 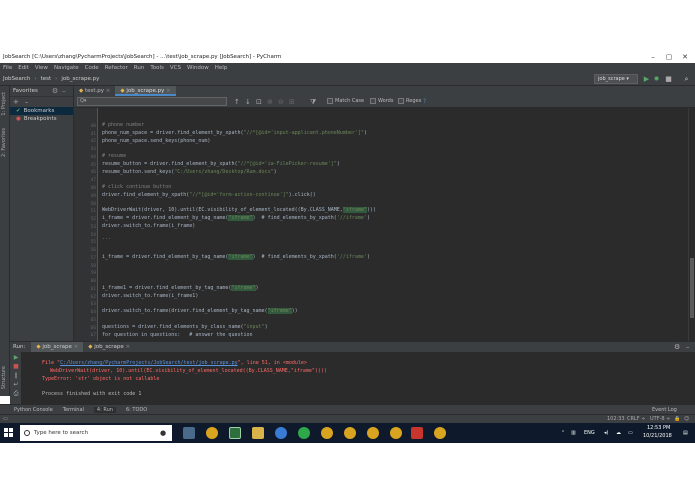 What do you see at coordinates (136, 410) in the screenshot?
I see `todo-tab: 6: TODO` at bounding box center [136, 410].